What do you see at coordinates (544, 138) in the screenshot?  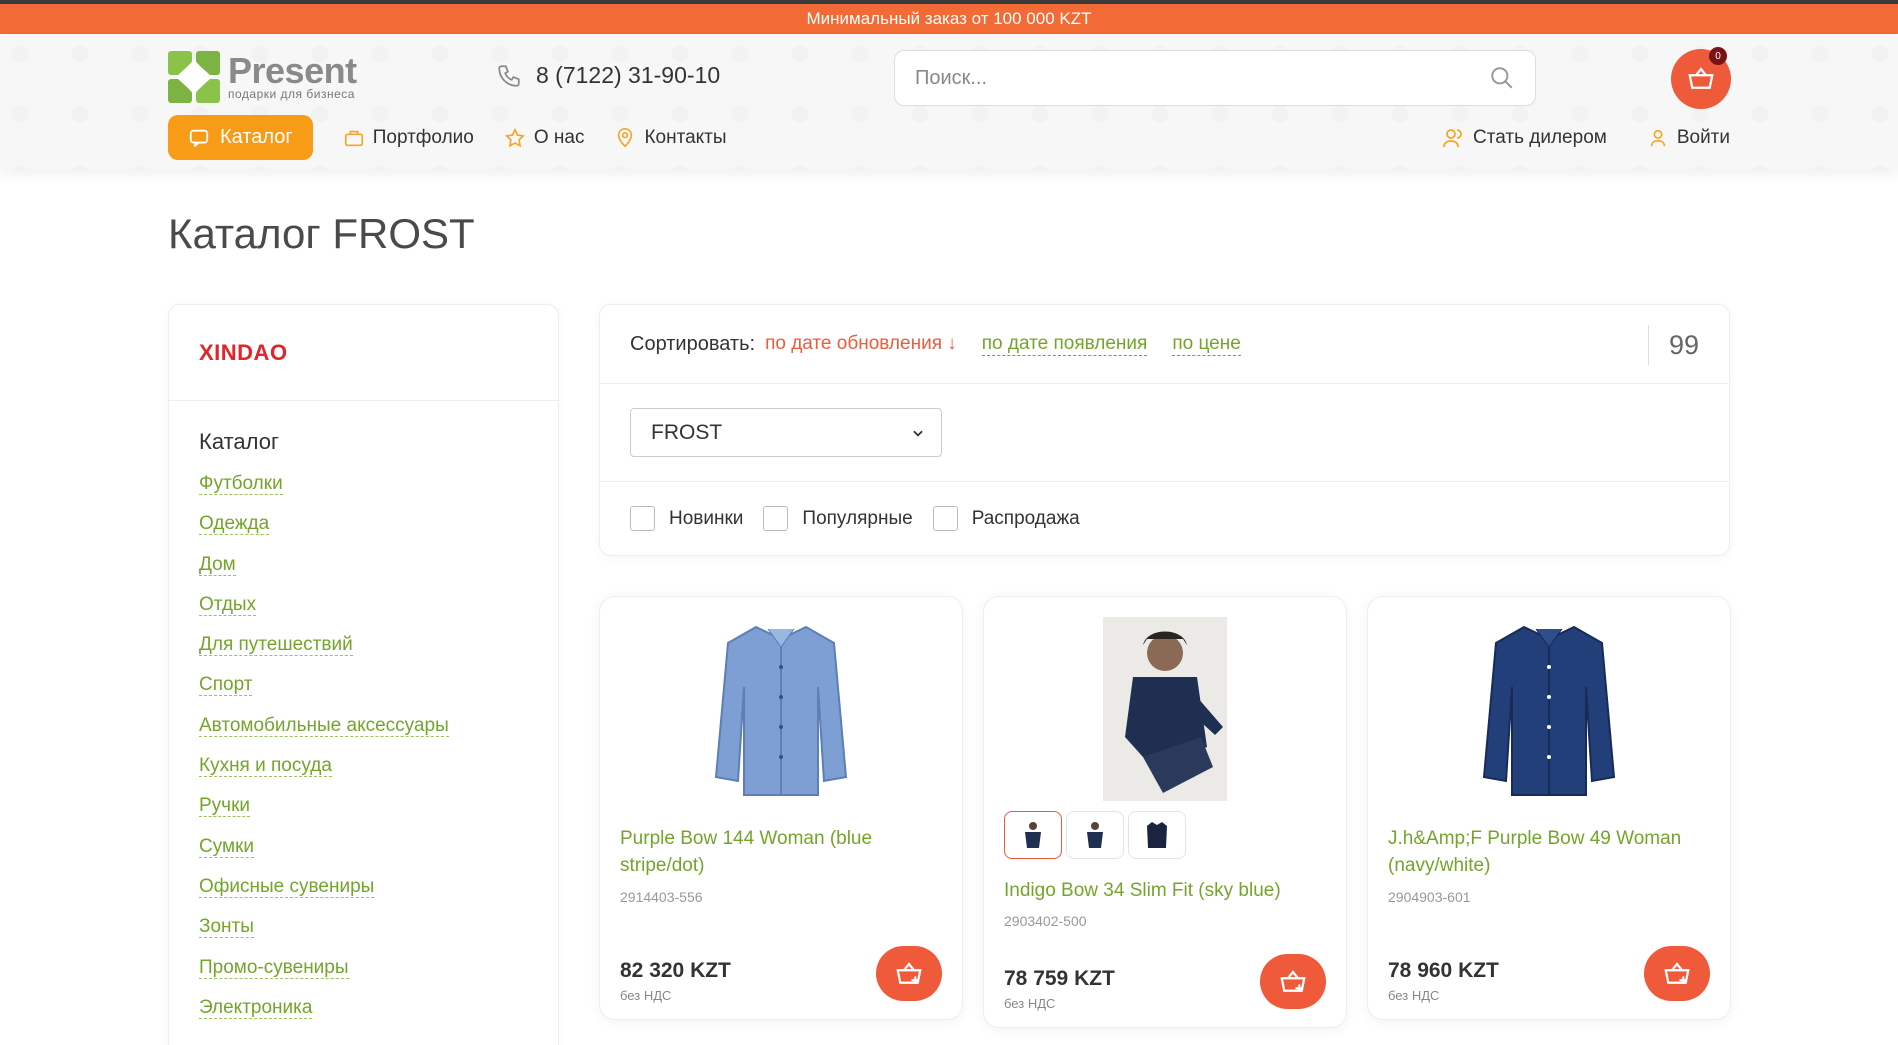 I see `nav-about: О нас` at bounding box center [544, 138].